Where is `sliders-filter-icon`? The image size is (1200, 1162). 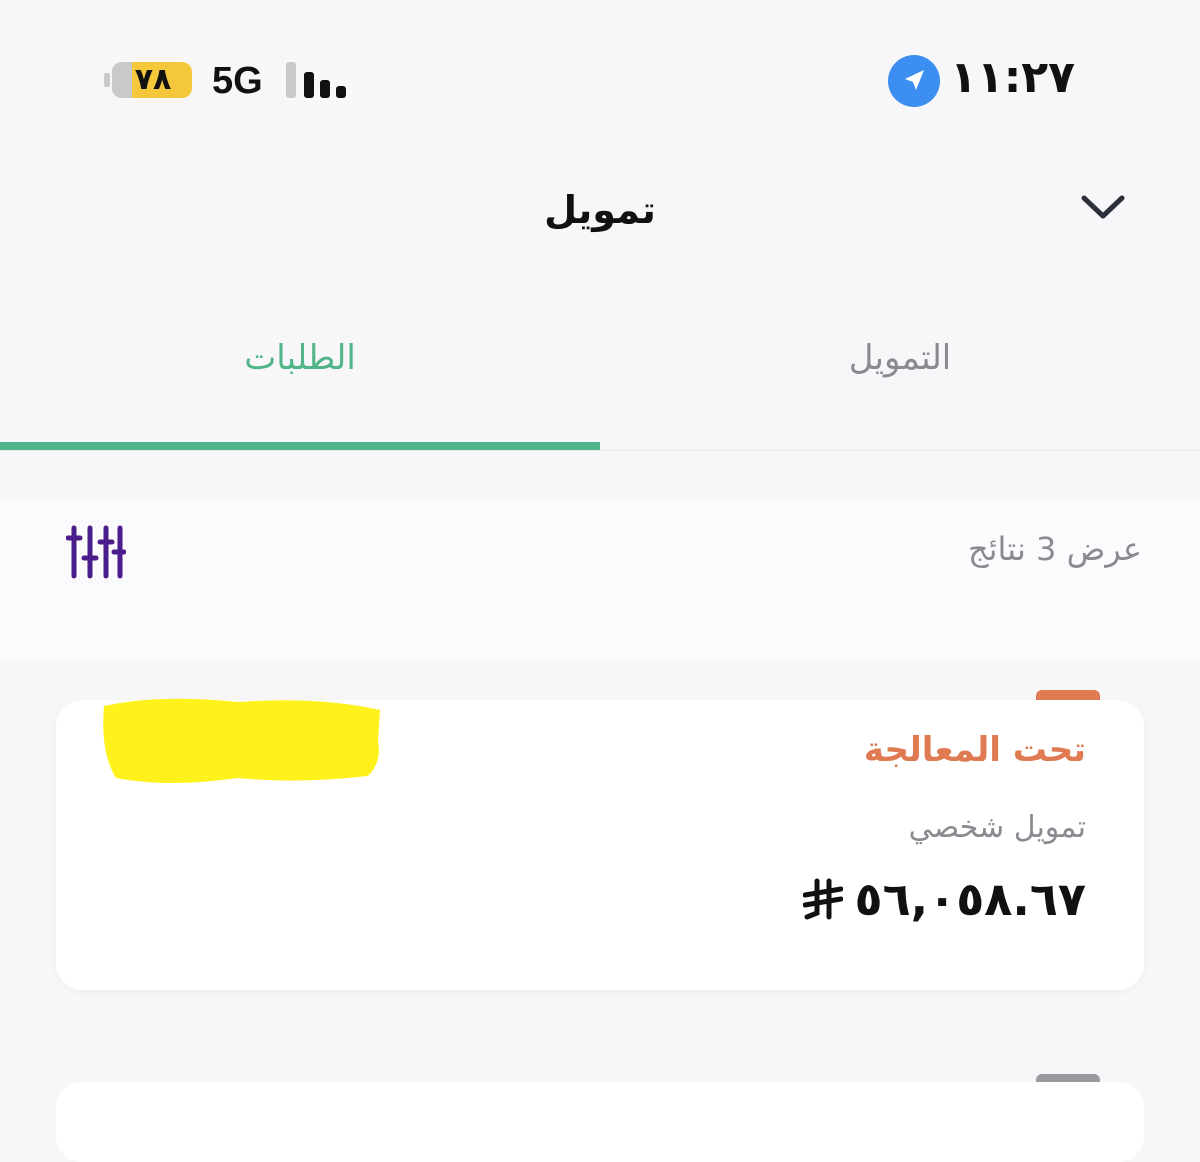 sliders-filter-icon is located at coordinates (96, 552).